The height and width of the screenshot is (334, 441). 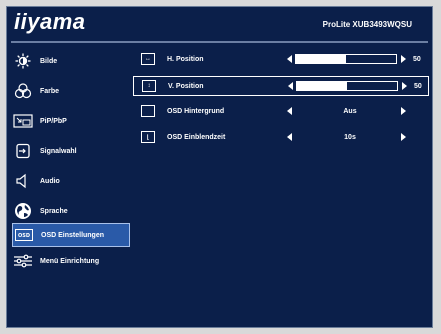 I want to click on setting-value: Aus, so click(x=350, y=111).